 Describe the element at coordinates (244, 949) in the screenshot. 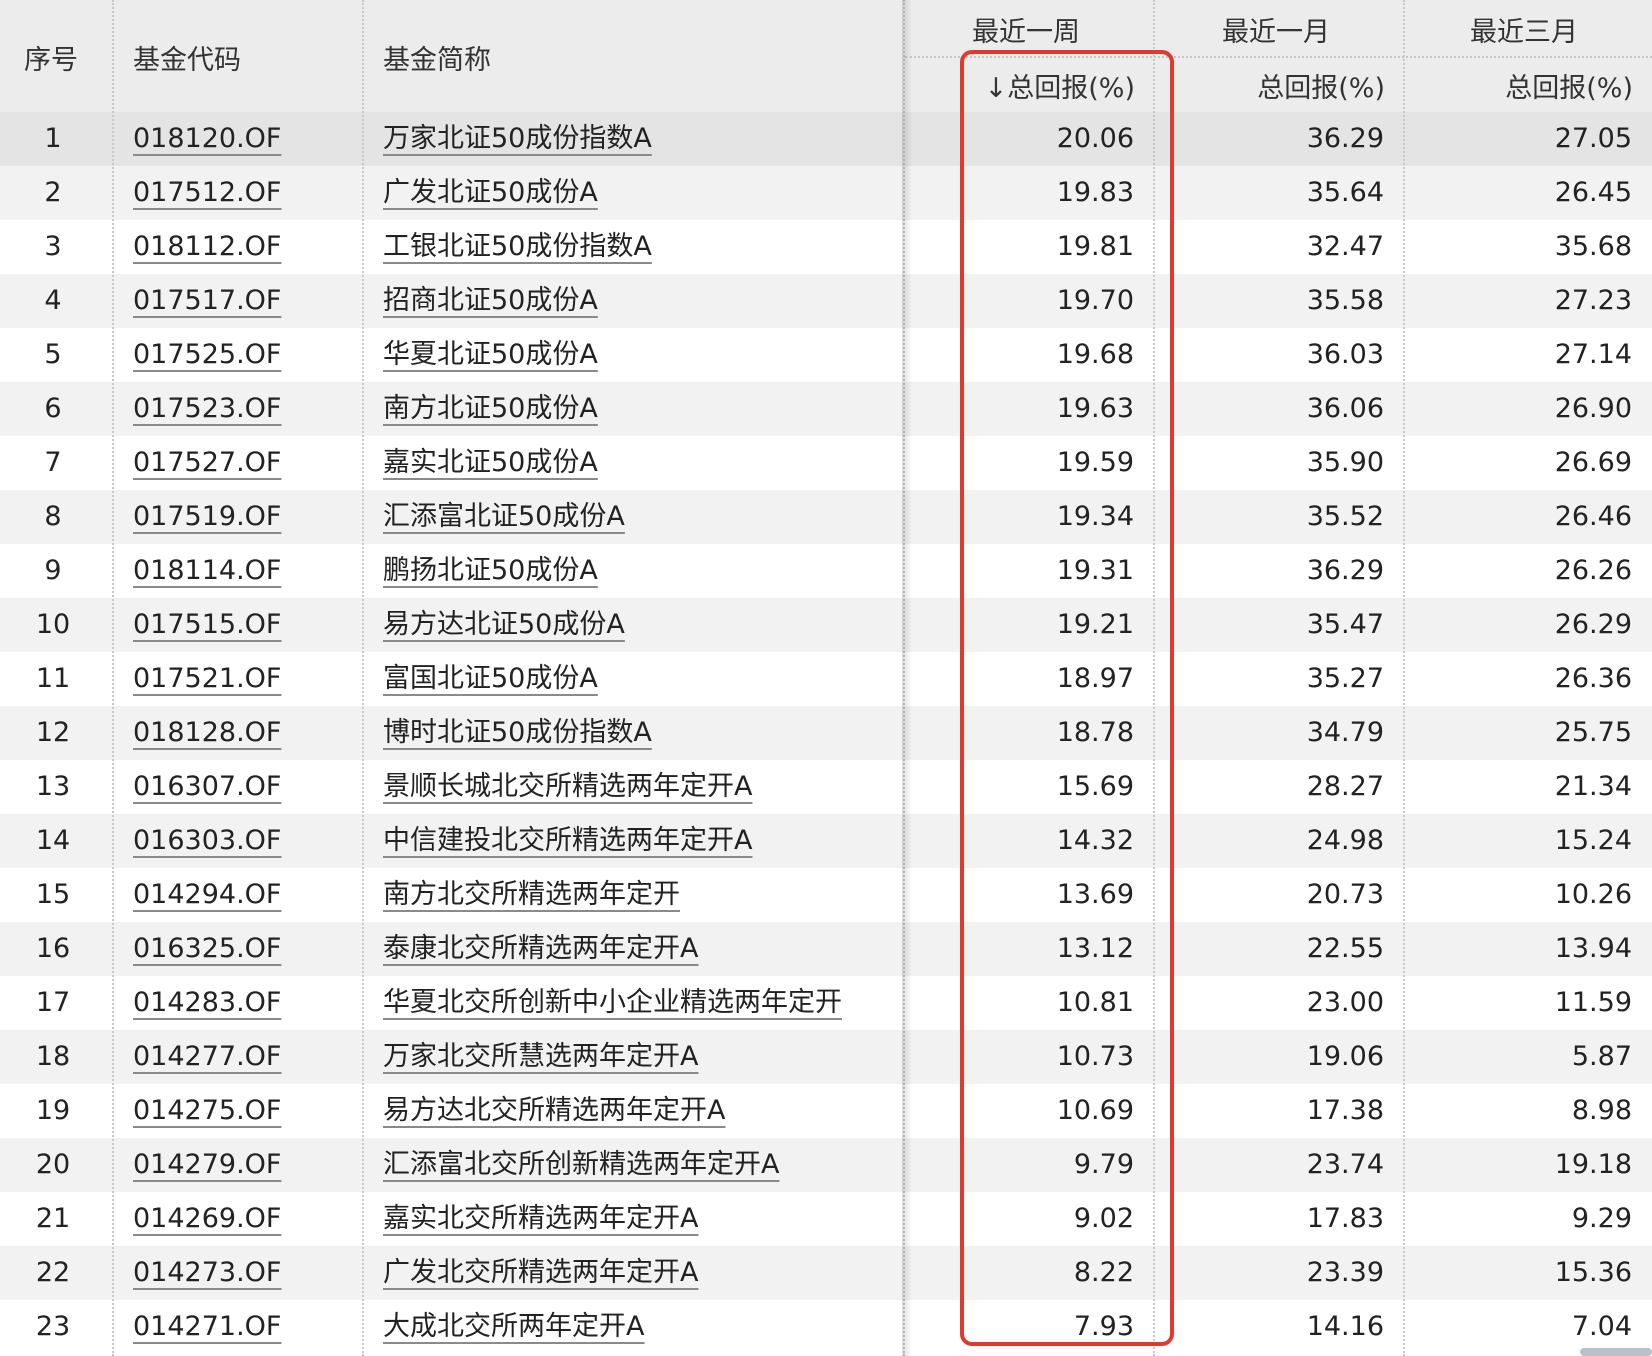

I see `fund-code-link: 016325.OF` at that location.